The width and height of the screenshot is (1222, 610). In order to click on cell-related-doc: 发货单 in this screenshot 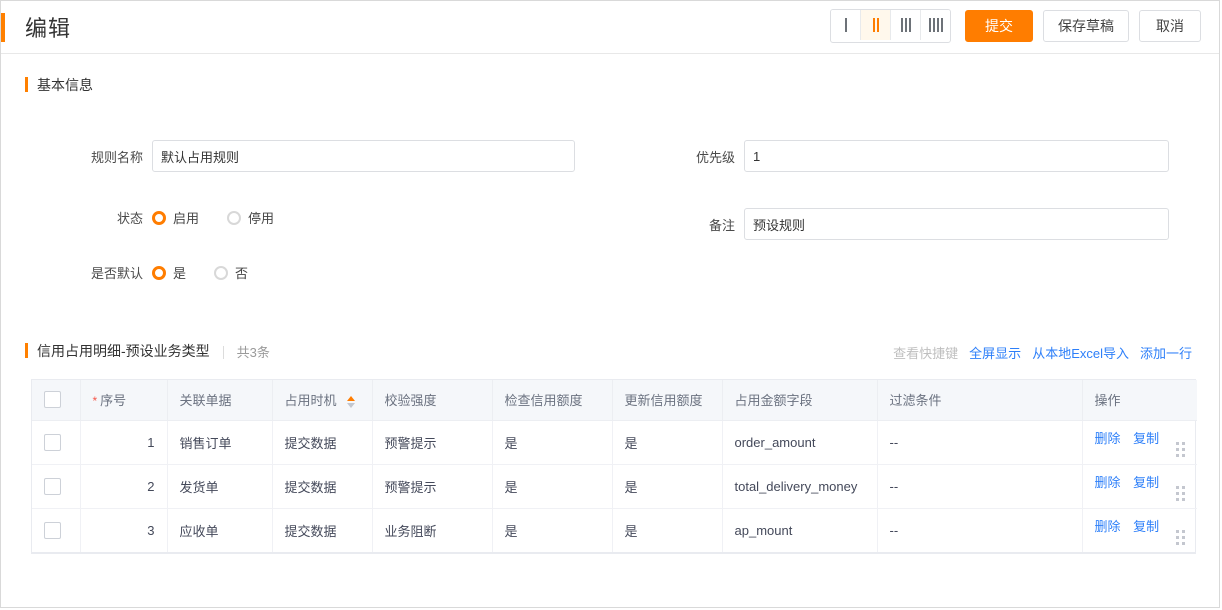, I will do `click(220, 486)`.